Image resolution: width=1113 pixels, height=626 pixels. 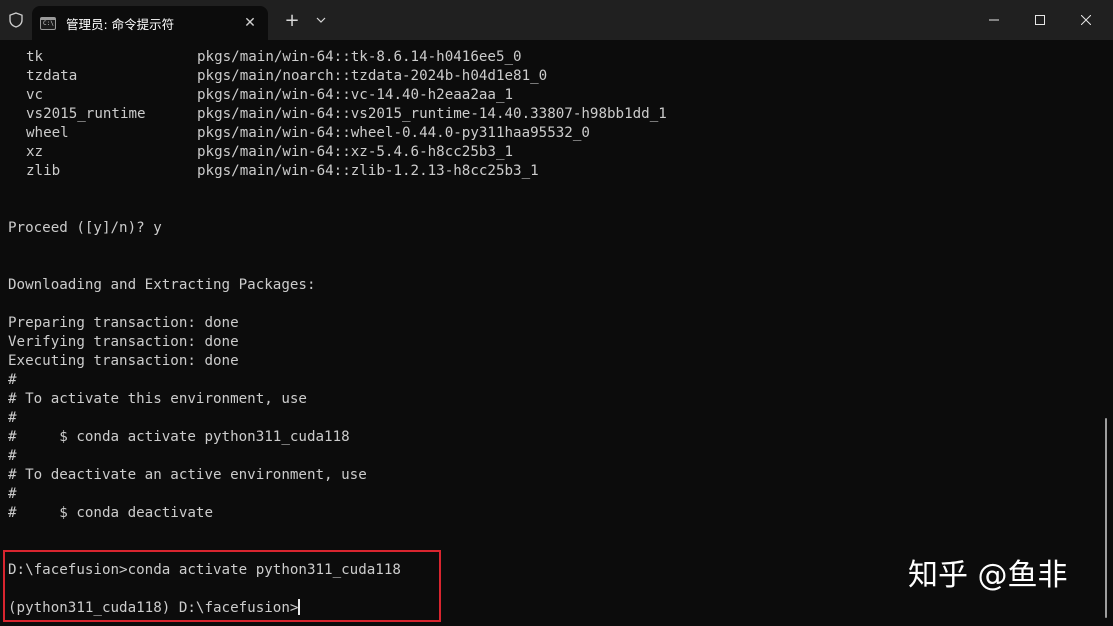 I want to click on drag-region, so click(x=652, y=20).